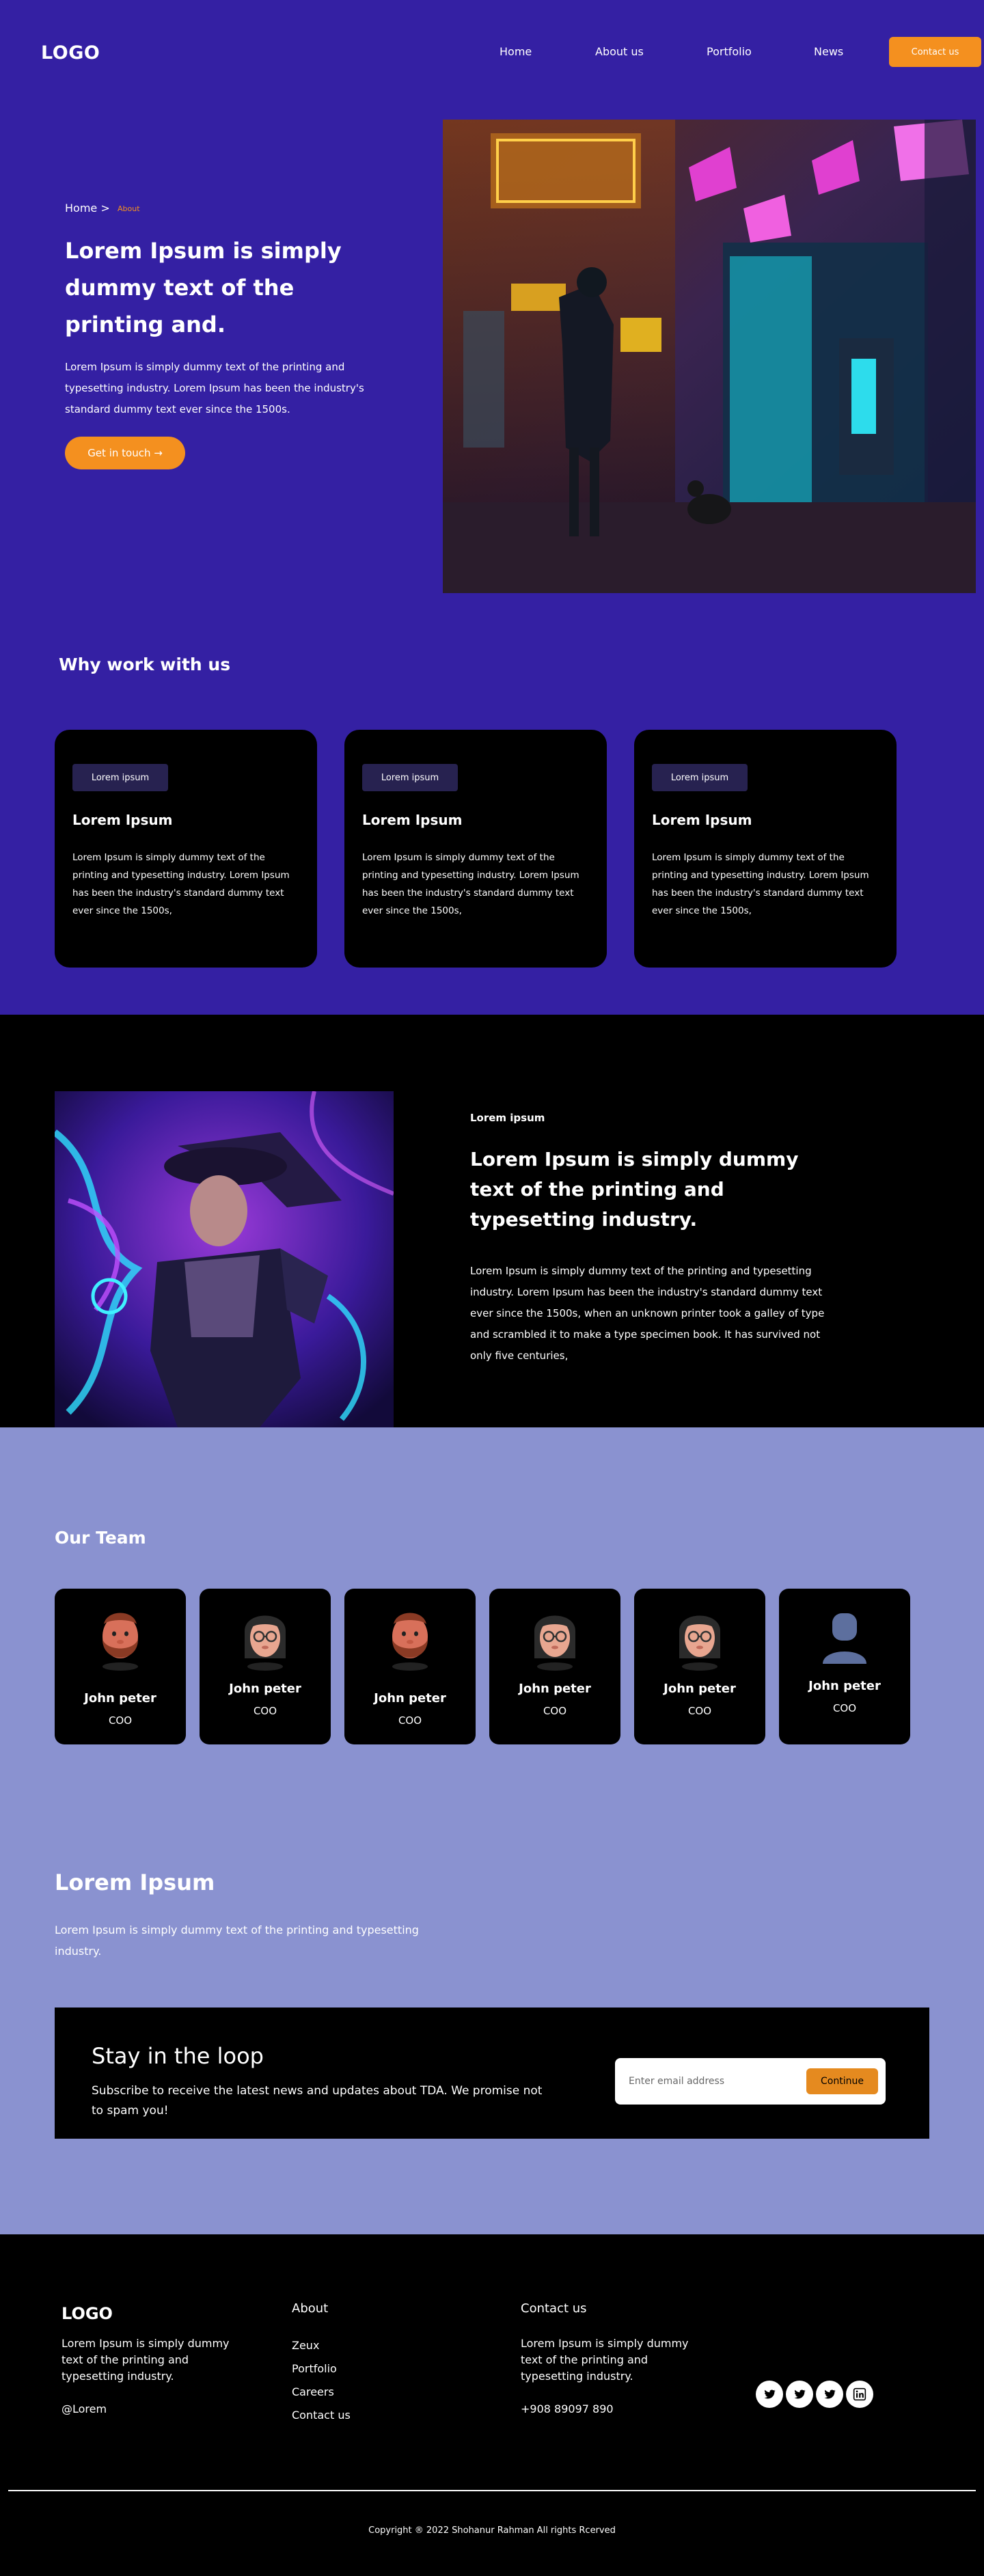  Describe the element at coordinates (135, 1882) in the screenshot. I see `lorem-title: Lorem Ipsum` at that location.